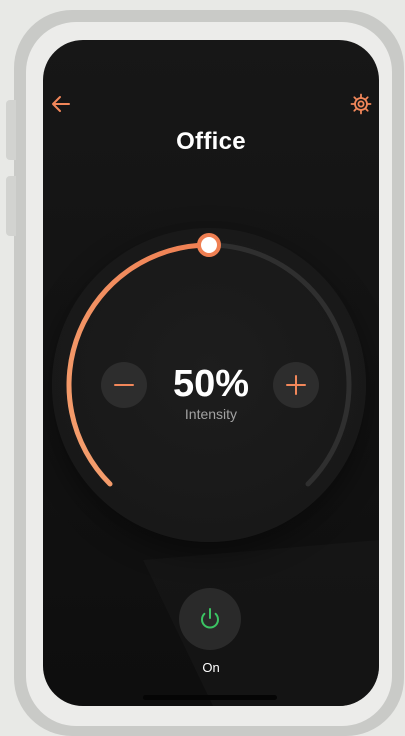 The height and width of the screenshot is (736, 405). Describe the element at coordinates (211, 667) in the screenshot. I see `power-state-label: On` at that location.